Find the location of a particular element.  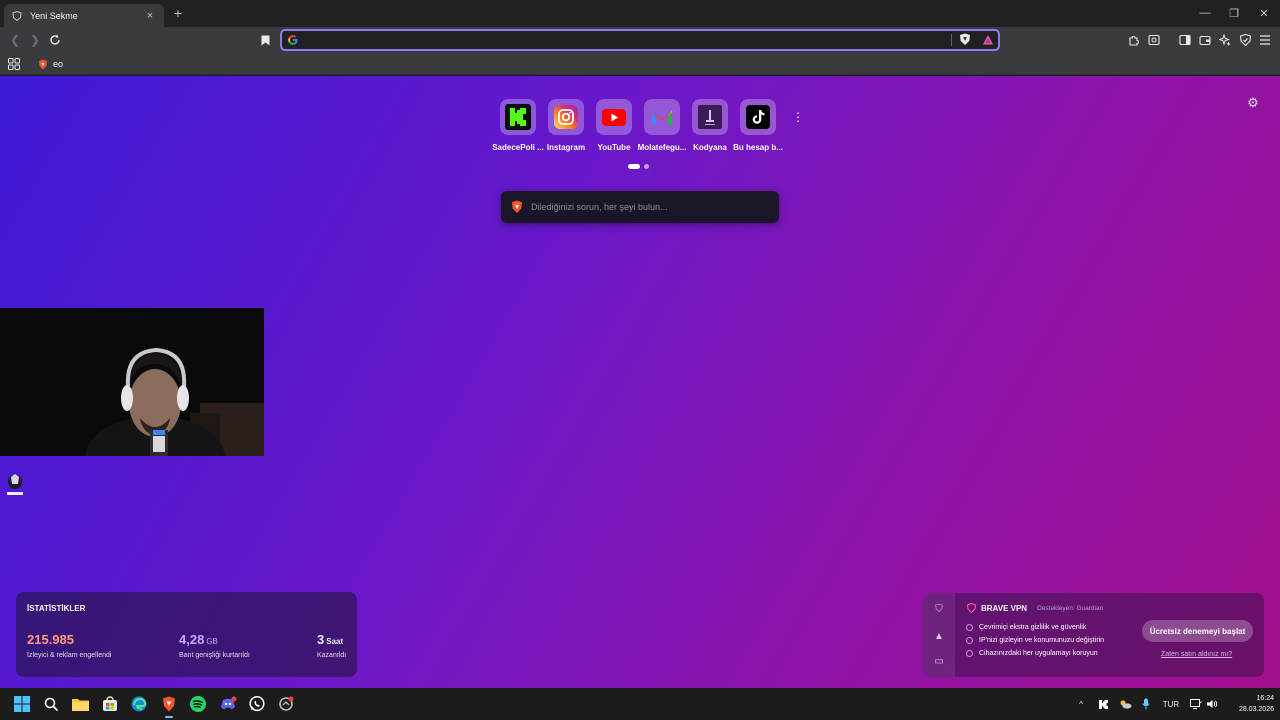

instagram-icon is located at coordinates (566, 117).